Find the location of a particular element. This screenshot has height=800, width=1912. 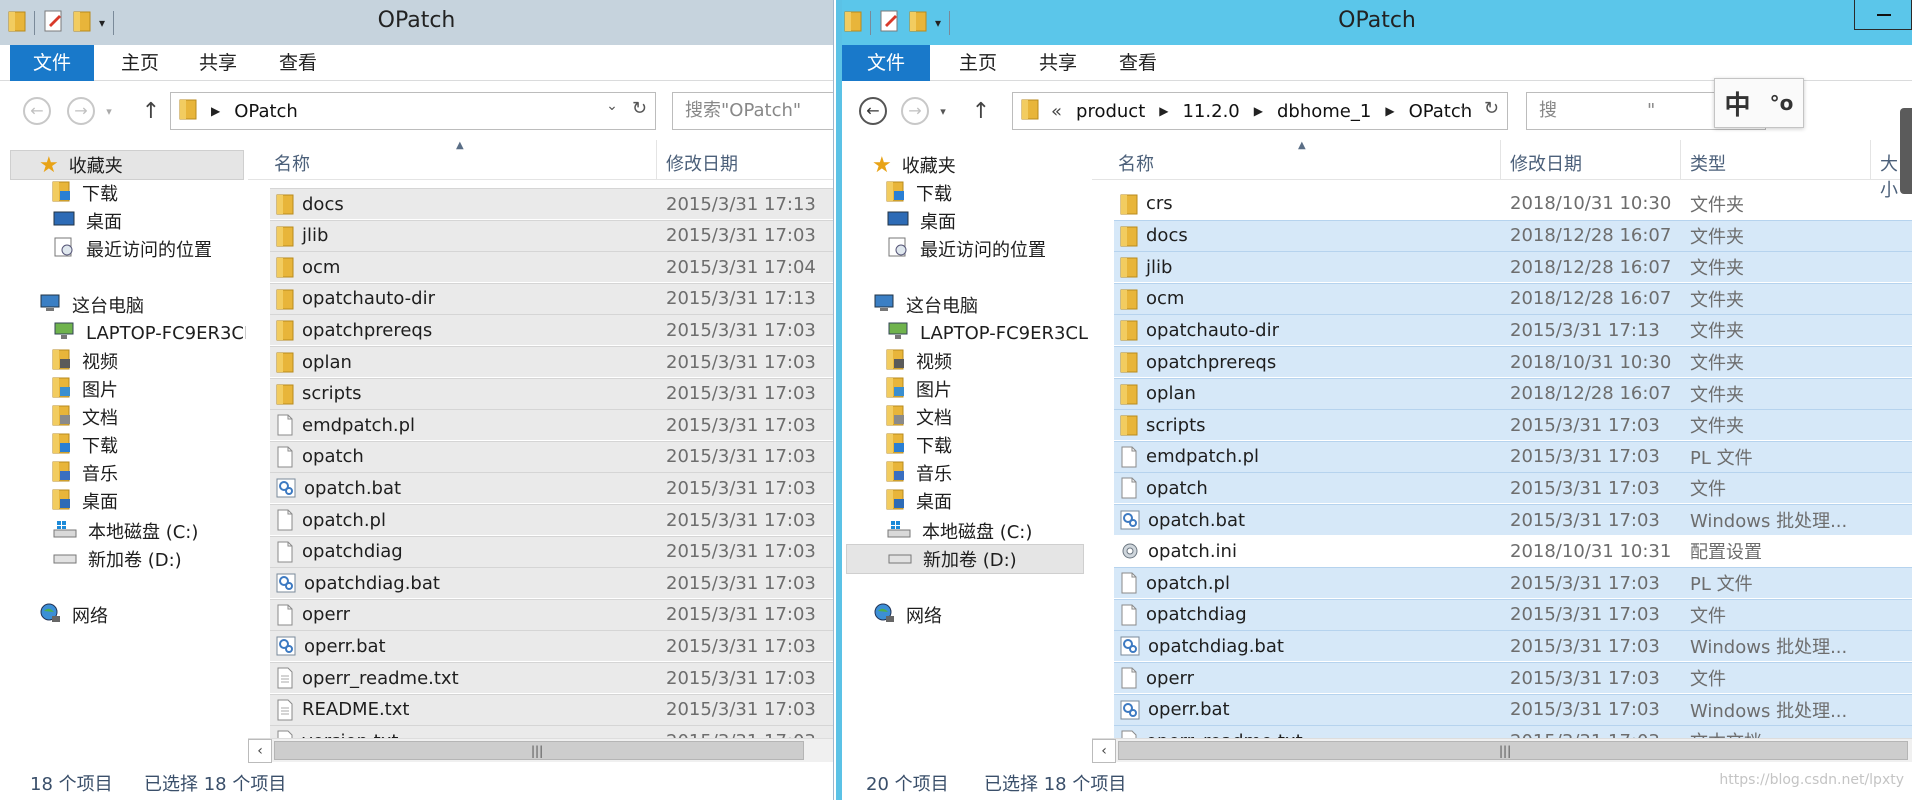

file-row: ocm 2018/12/28 16:07 文件夹 is located at coordinates (1513, 298).